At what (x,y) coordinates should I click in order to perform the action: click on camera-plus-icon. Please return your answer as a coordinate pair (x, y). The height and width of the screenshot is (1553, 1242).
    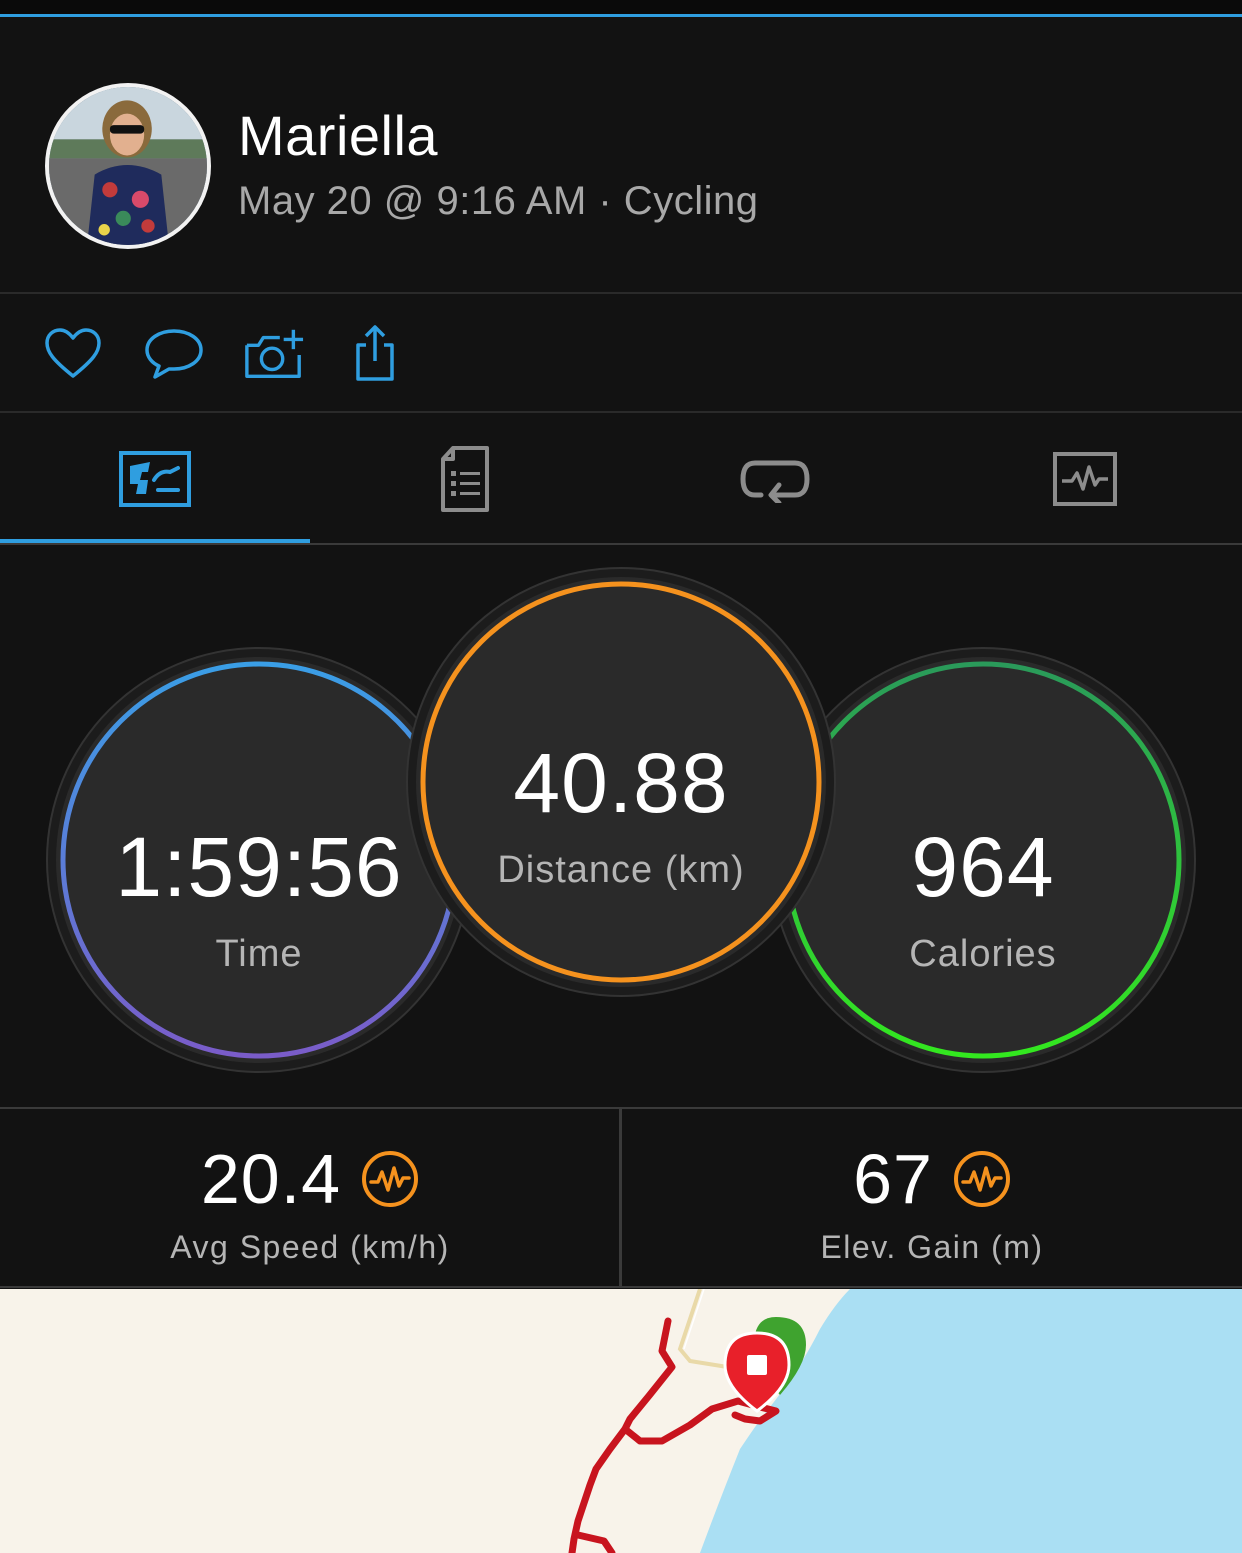
    Looking at the image, I should click on (274, 353).